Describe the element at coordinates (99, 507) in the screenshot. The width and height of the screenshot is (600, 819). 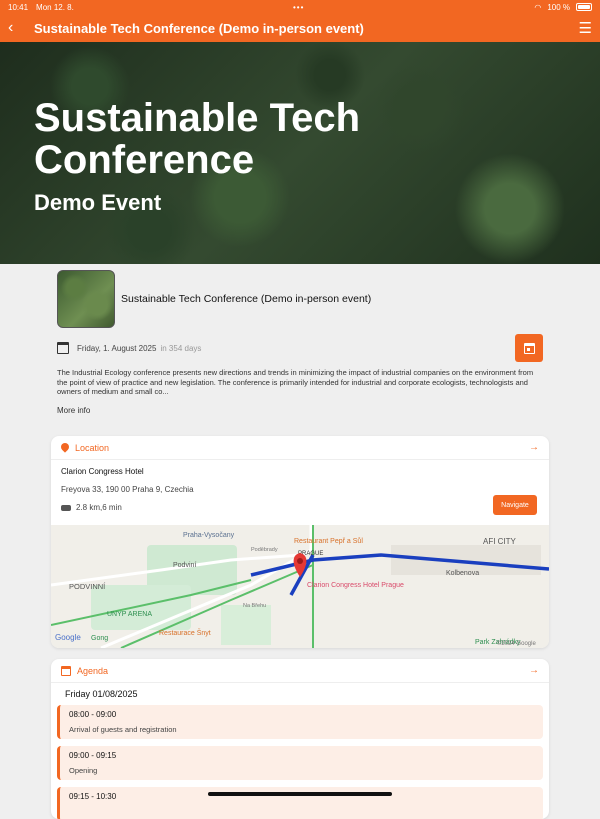
I see `distance-text: 2.8 km,6 min` at that location.